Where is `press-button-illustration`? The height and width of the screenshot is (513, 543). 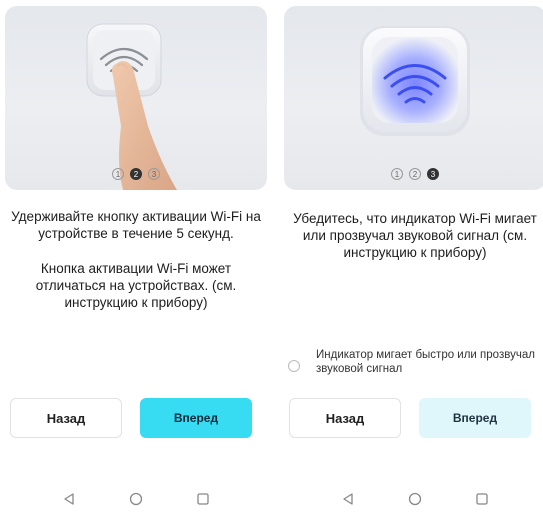
press-button-illustration is located at coordinates (131, 106).